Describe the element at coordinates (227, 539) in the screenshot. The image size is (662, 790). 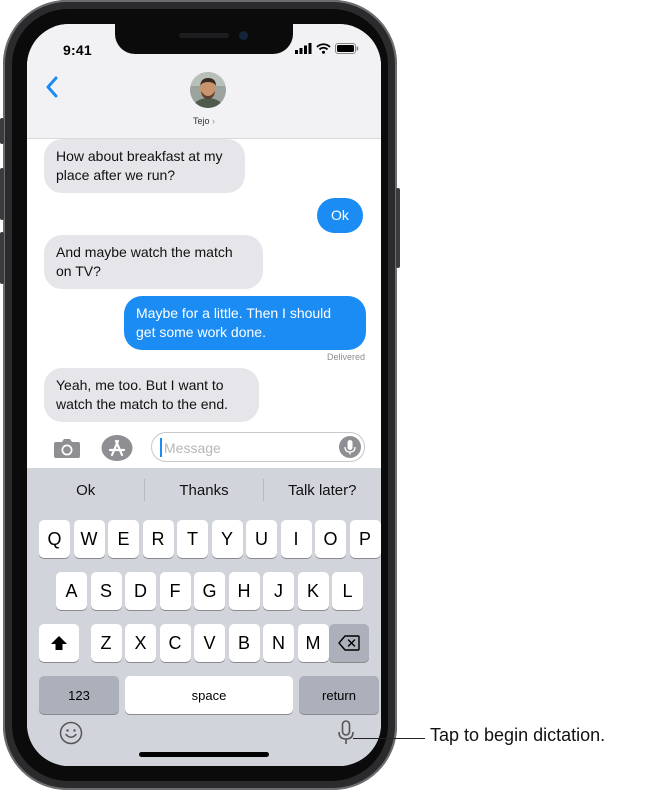
I see `key-y: Y` at that location.